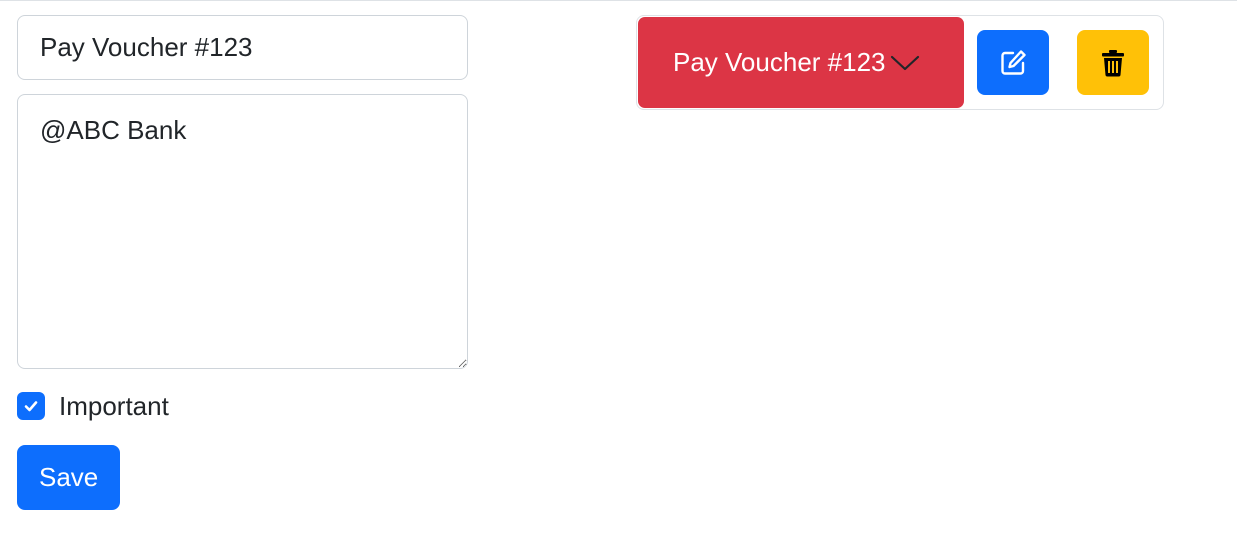 Image resolution: width=1237 pixels, height=534 pixels. I want to click on trash-icon, so click(1113, 63).